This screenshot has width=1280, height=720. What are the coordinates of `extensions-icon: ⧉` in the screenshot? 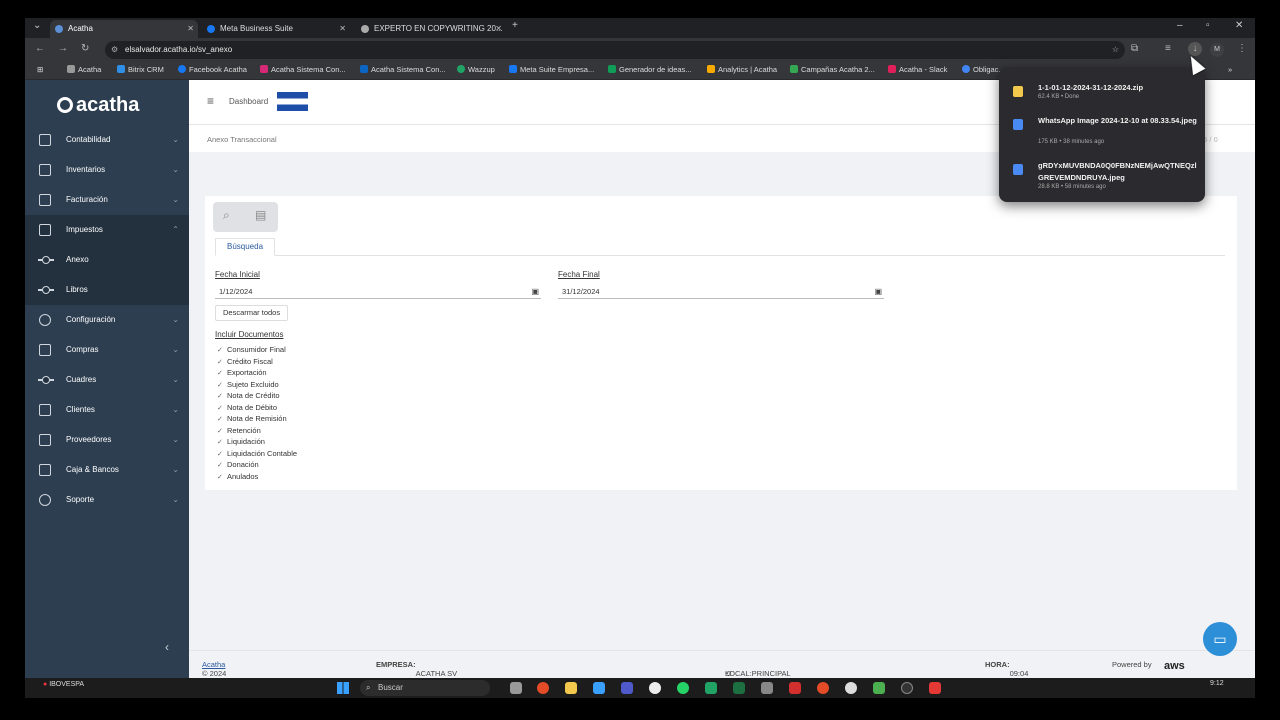 It's located at (1134, 48).